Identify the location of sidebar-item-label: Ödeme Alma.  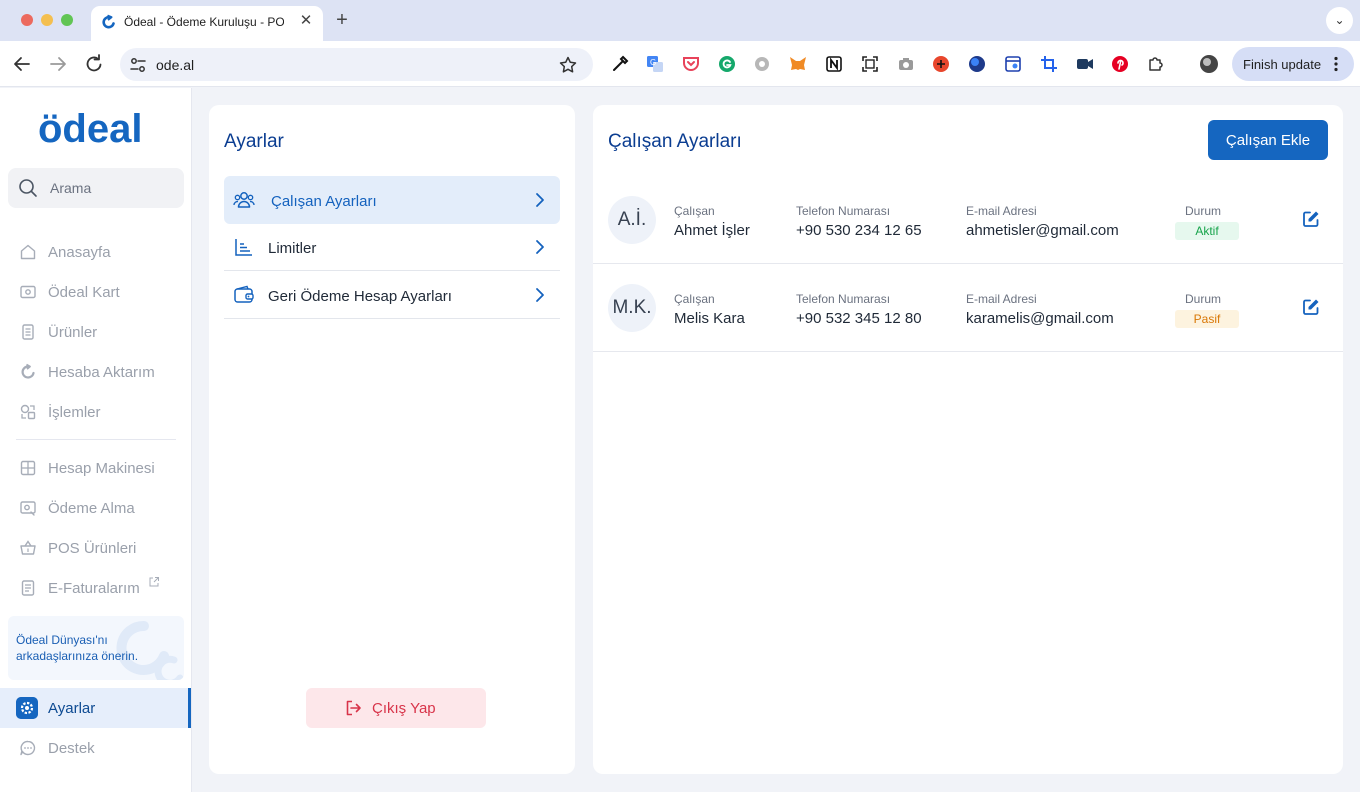
(91, 508).